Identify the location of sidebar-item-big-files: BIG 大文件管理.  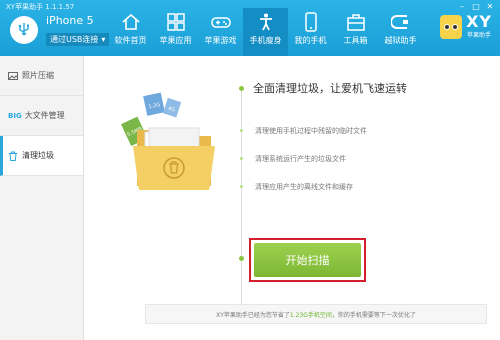
(41, 116).